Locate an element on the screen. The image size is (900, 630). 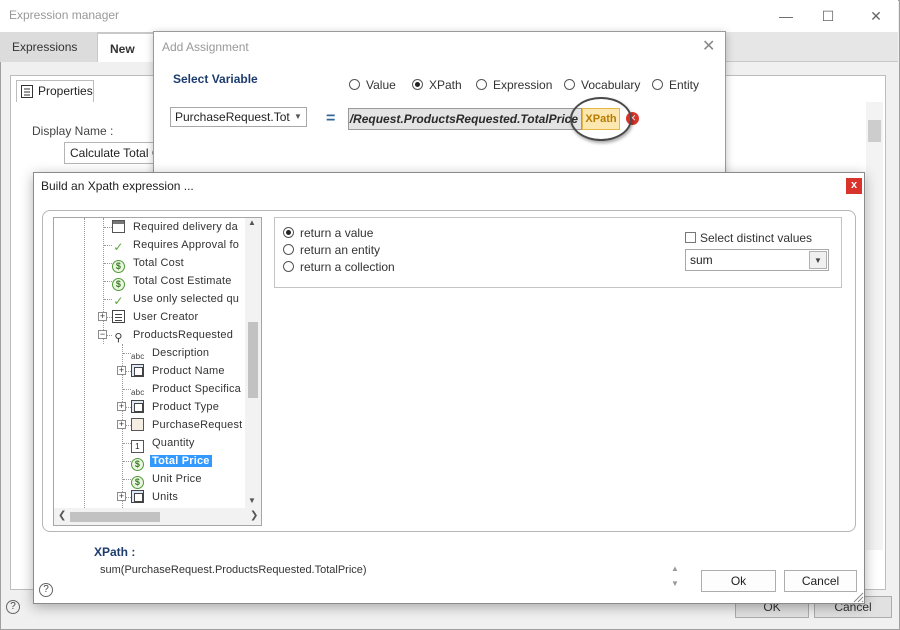
radio-return-entity-indicator is located at coordinates (288, 249).